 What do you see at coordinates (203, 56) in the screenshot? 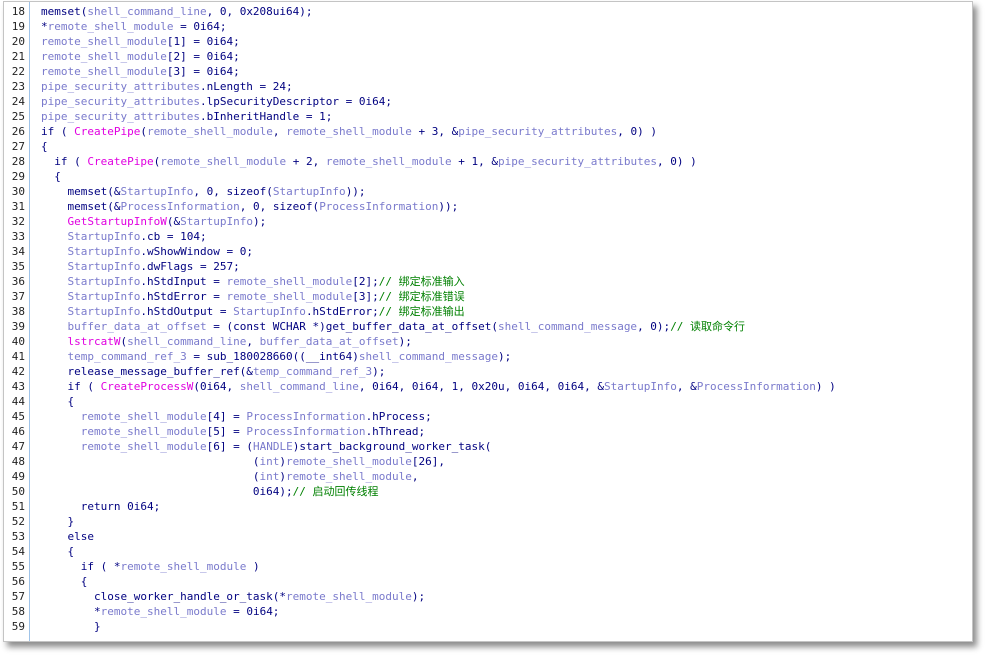
I see `code-token: [2] = 0i64;` at bounding box center [203, 56].